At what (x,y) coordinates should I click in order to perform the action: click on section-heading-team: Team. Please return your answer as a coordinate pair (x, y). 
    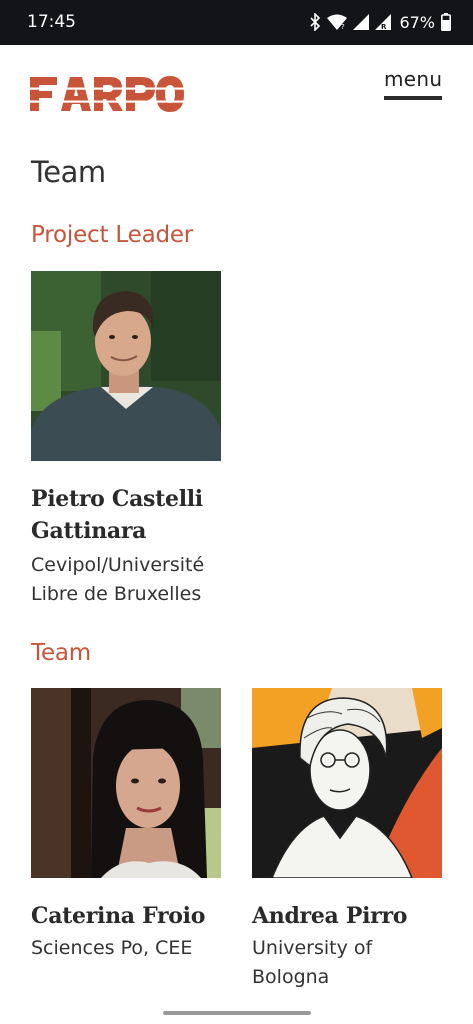
    Looking at the image, I should click on (61, 653).